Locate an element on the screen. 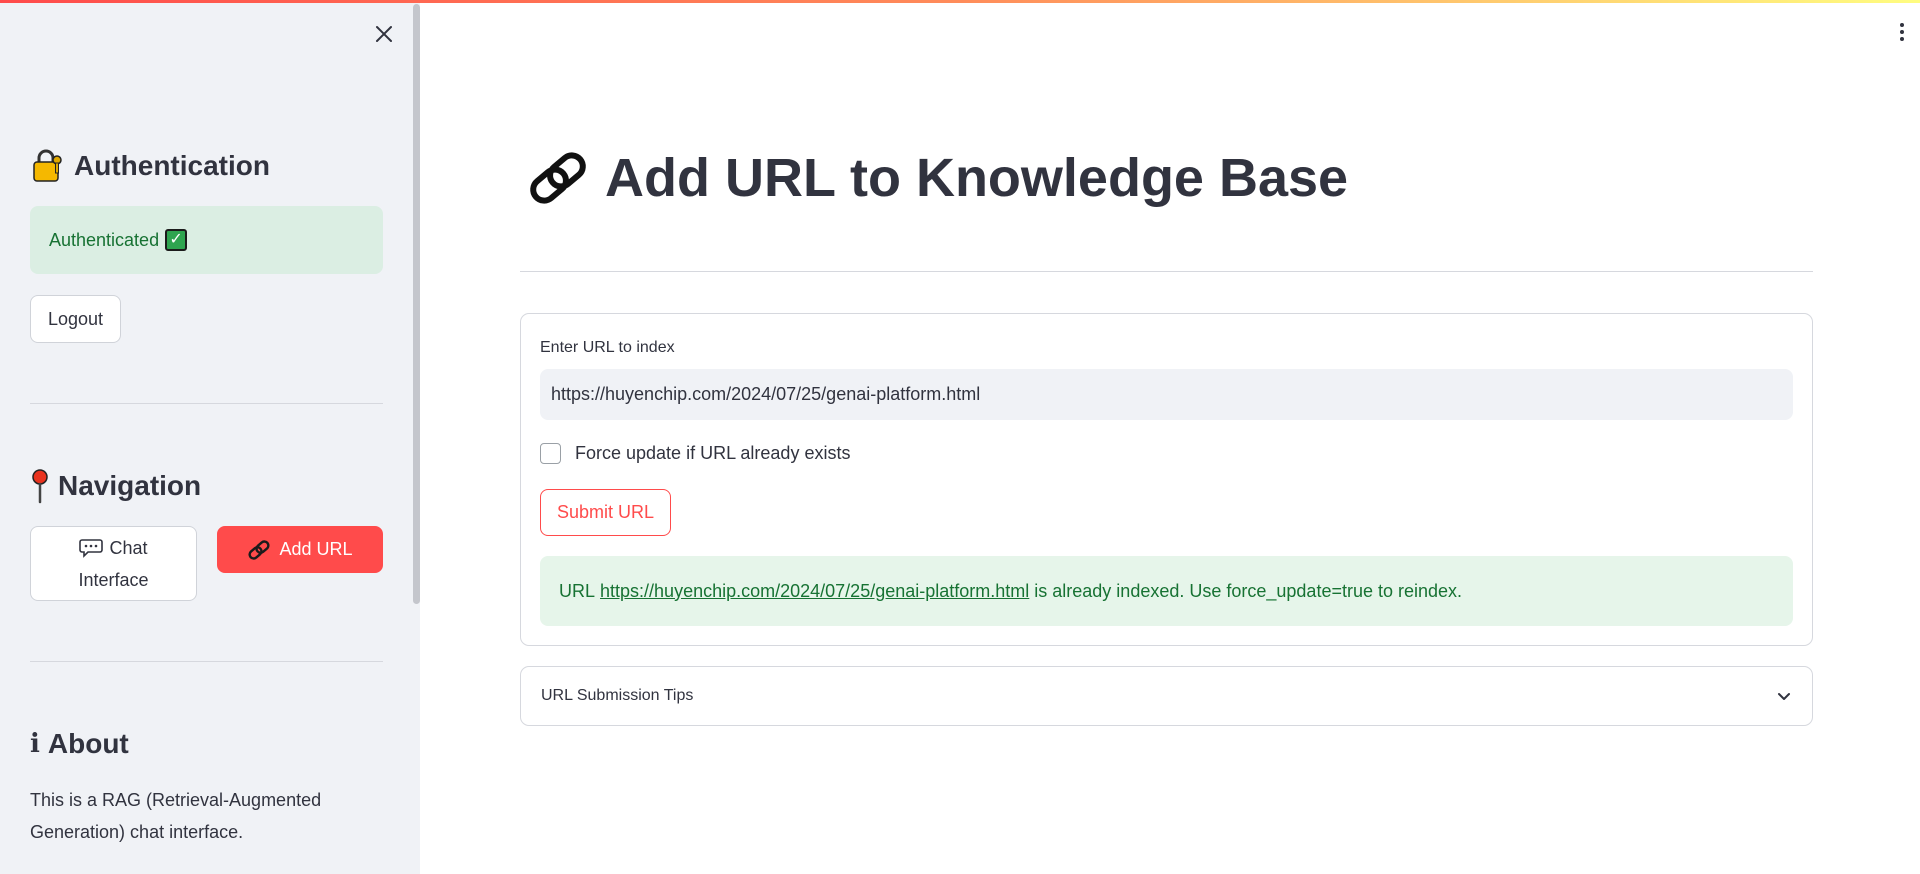 This screenshot has height=874, width=1920. sidebar-scrollbar is located at coordinates (416, 304).